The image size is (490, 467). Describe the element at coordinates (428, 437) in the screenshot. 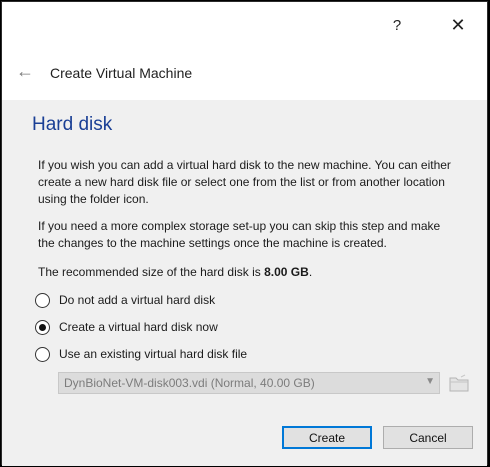

I see `cancel-button: Cancel` at that location.